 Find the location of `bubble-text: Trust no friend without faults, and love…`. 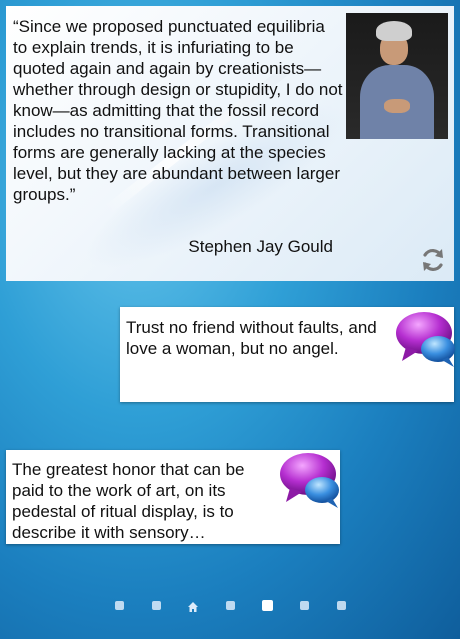

bubble-text: Trust no friend without faults, and love… is located at coordinates (251, 338).